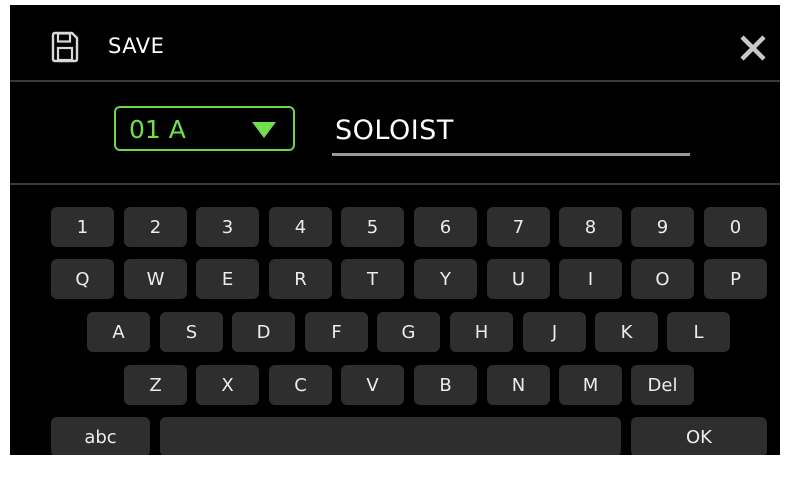 This screenshot has height=480, width=790. Describe the element at coordinates (518, 279) in the screenshot. I see `key-u: U` at that location.